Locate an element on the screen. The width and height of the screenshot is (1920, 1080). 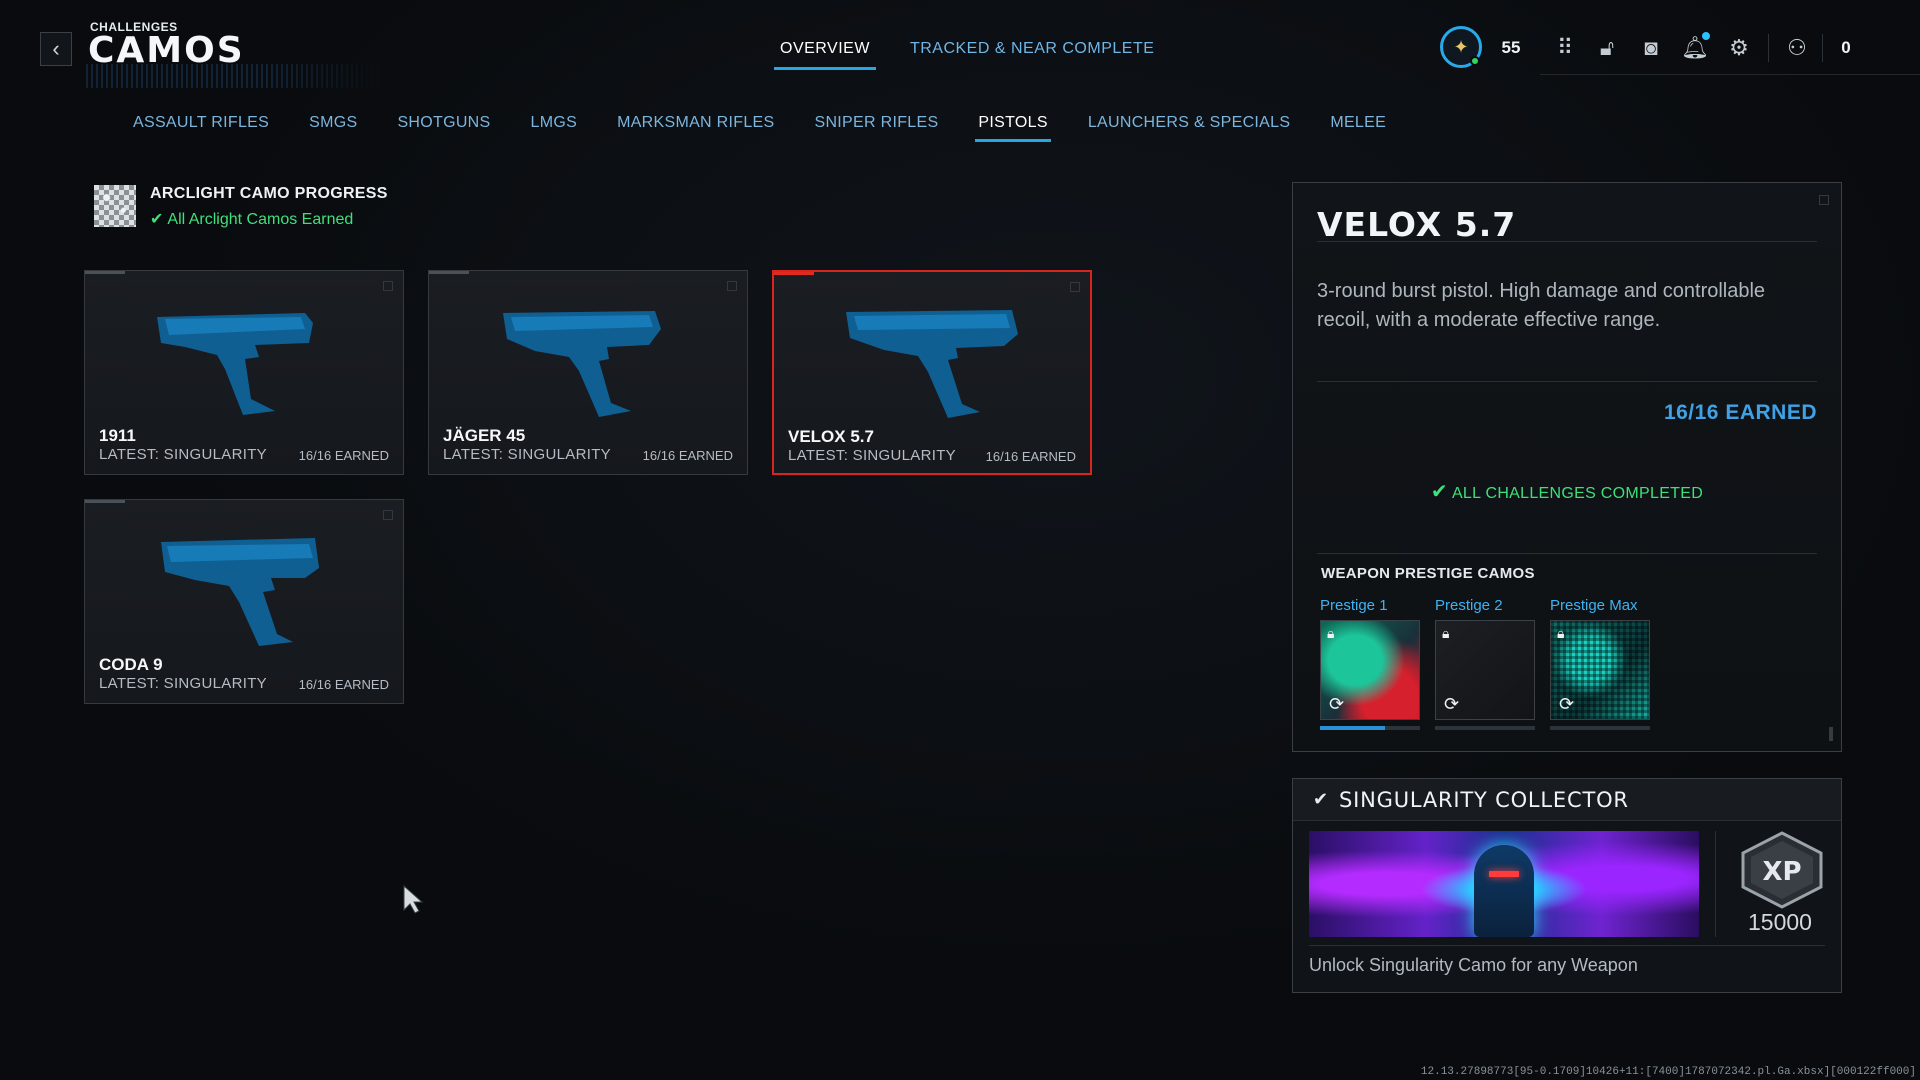
reward-figure is located at coordinates (1504, 891).